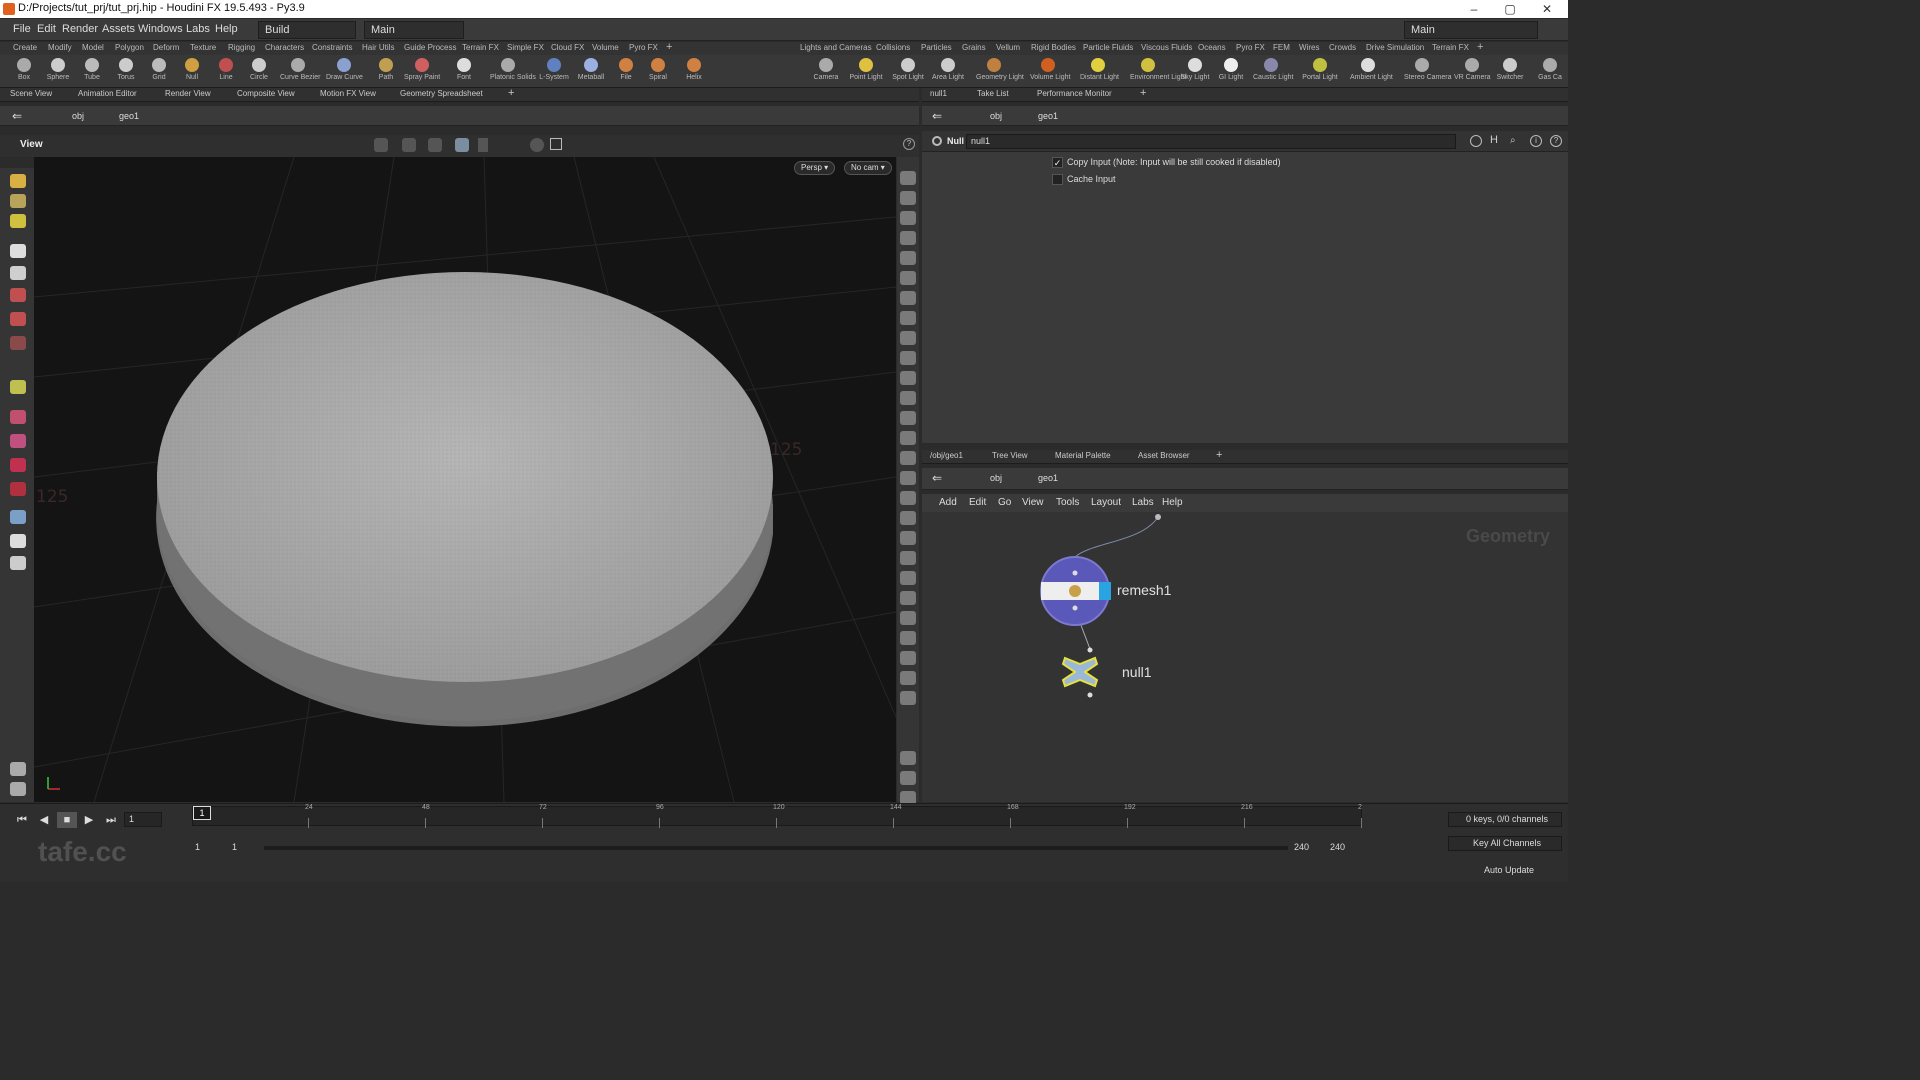 The height and width of the screenshot is (1080, 1920). Describe the element at coordinates (694, 71) in the screenshot. I see `shelf-tool: Helix` at that location.